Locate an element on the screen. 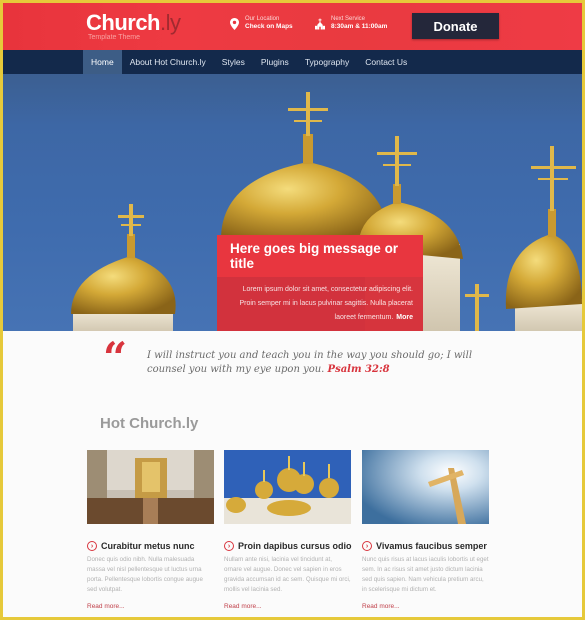 This screenshot has width=585, height=620. dome-right is located at coordinates (543, 238).